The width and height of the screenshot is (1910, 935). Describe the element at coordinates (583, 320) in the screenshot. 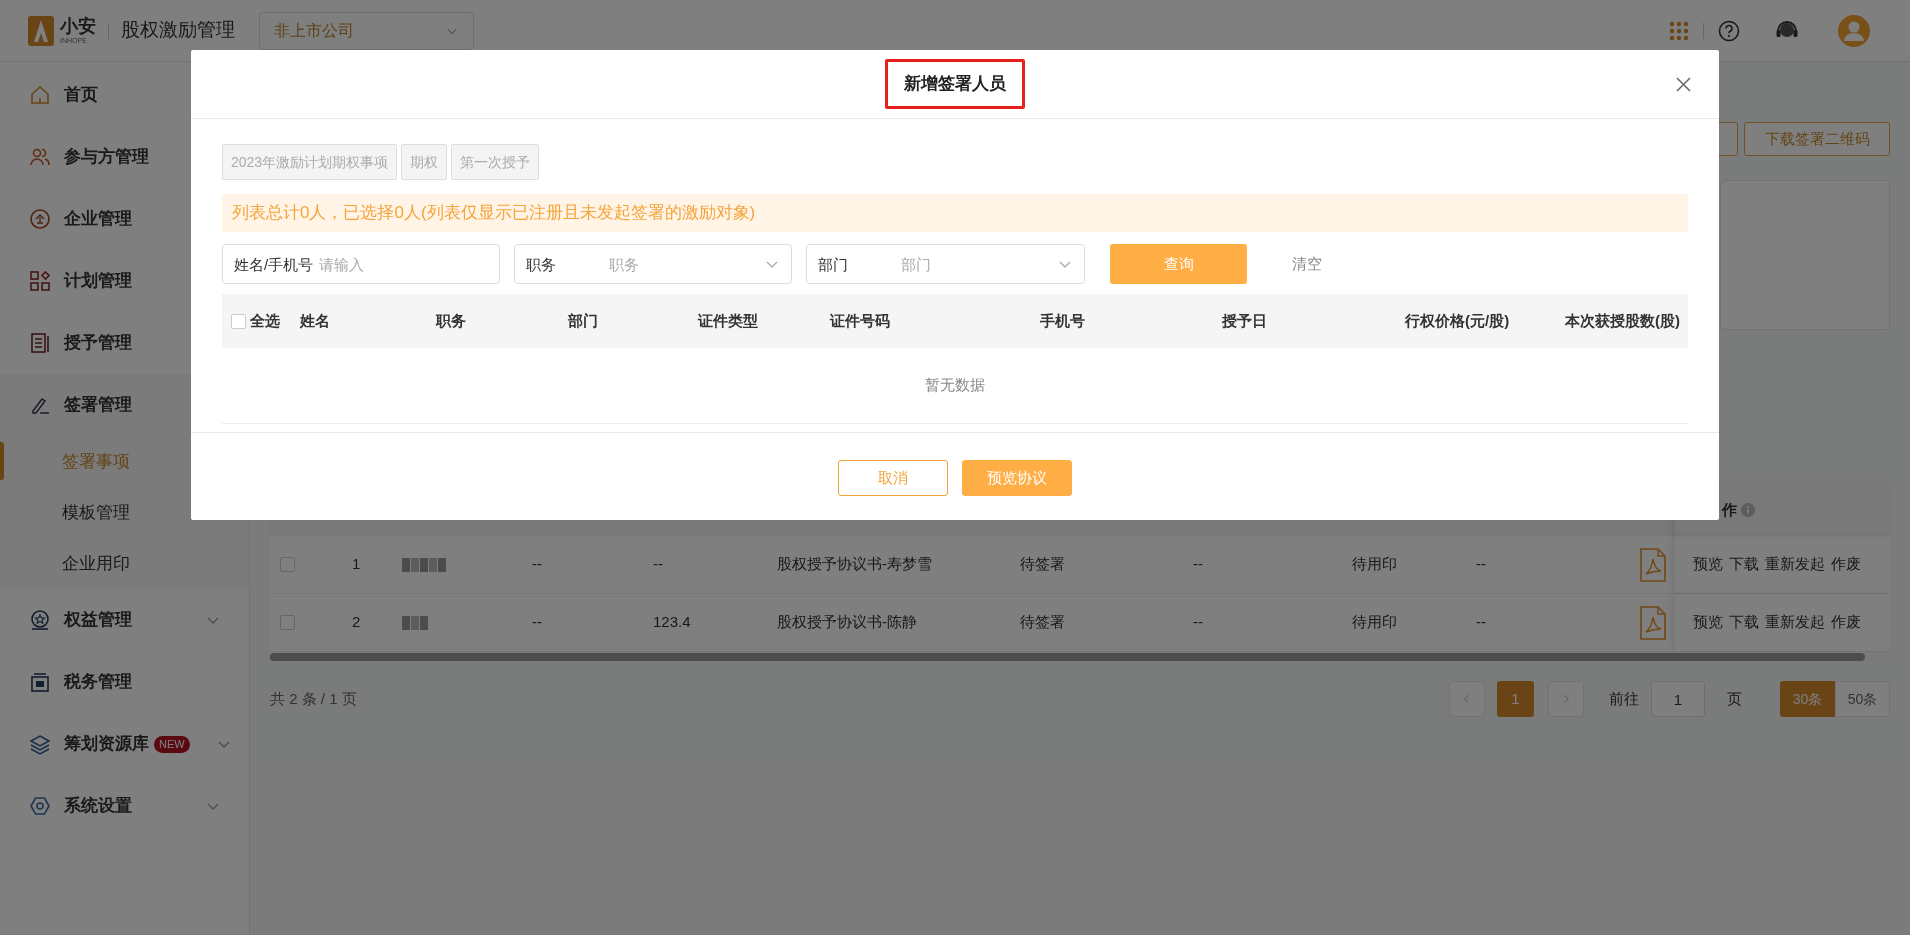

I see `column-header: 部门` at that location.